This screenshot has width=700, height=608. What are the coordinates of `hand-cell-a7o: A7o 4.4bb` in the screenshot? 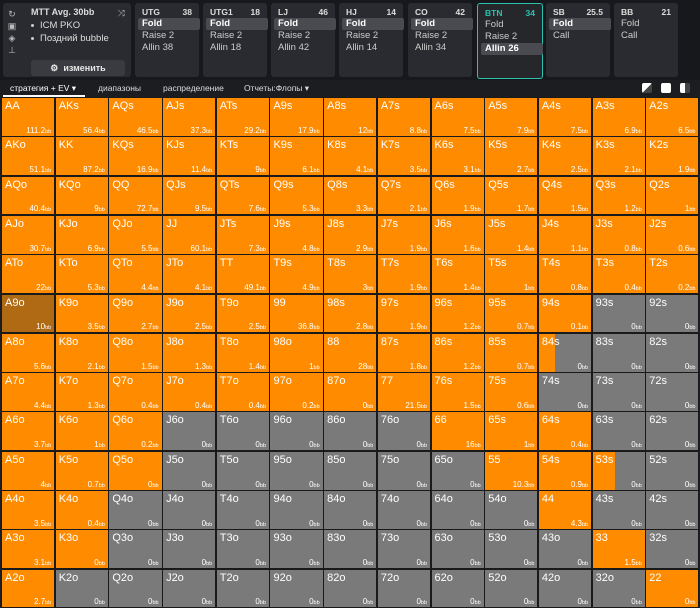 It's located at (28, 392).